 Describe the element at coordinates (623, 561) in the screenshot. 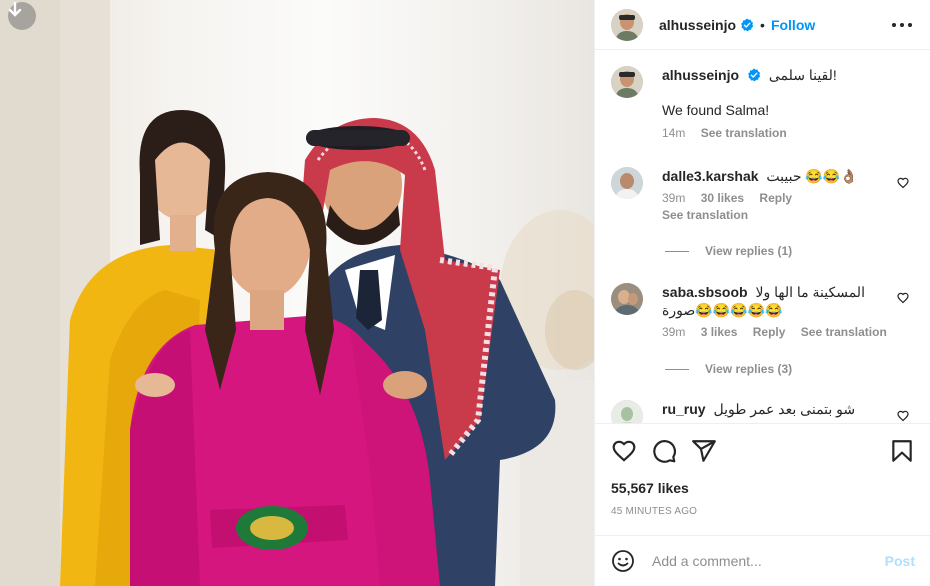

I see `emoji-icon` at that location.